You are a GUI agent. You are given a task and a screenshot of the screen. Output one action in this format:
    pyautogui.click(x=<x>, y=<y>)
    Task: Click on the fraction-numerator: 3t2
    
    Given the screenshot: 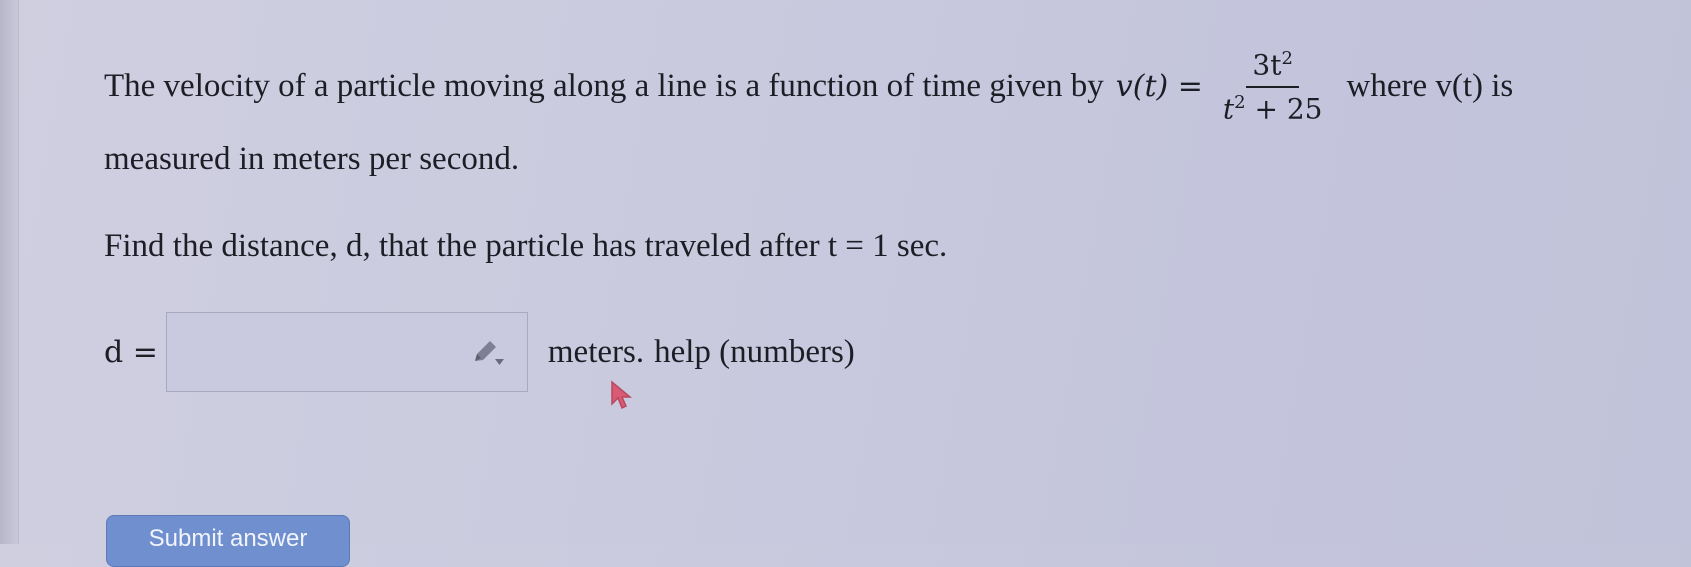 What is the action you would take?
    pyautogui.click(x=1272, y=68)
    